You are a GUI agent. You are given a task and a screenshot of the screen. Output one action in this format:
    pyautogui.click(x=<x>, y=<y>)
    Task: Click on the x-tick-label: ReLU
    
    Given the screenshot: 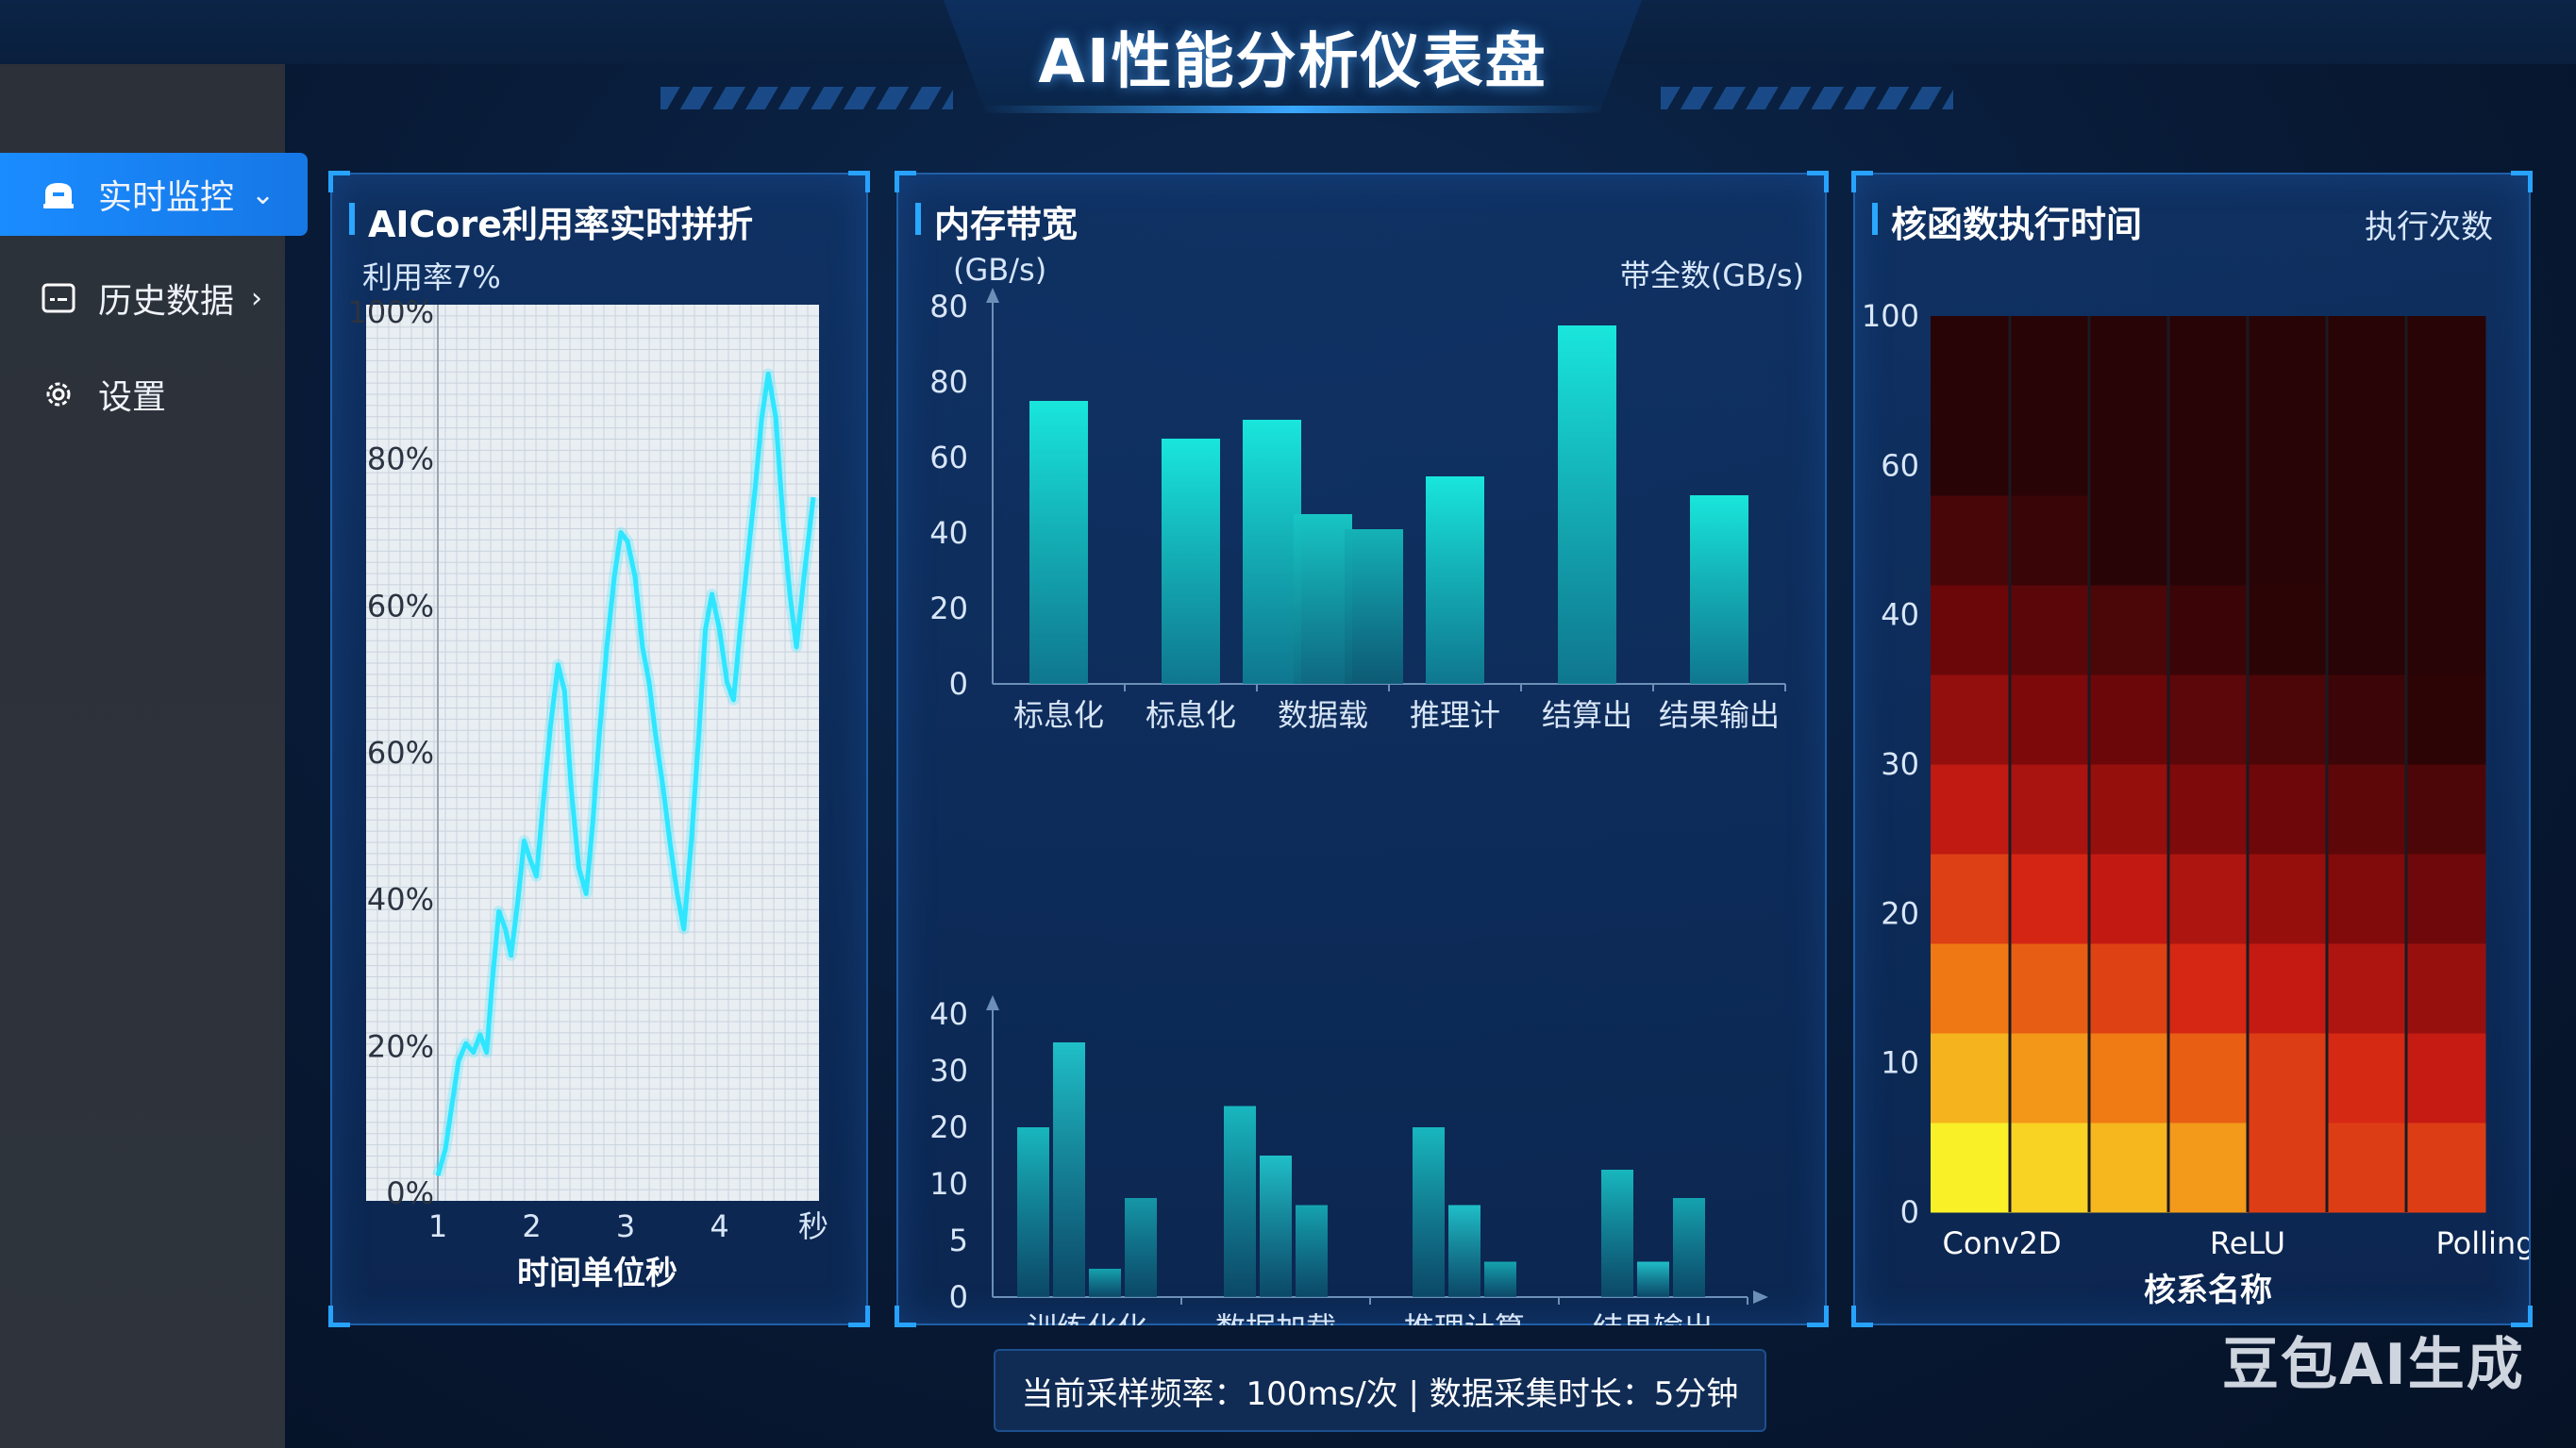 What is the action you would take?
    pyautogui.click(x=2247, y=1243)
    